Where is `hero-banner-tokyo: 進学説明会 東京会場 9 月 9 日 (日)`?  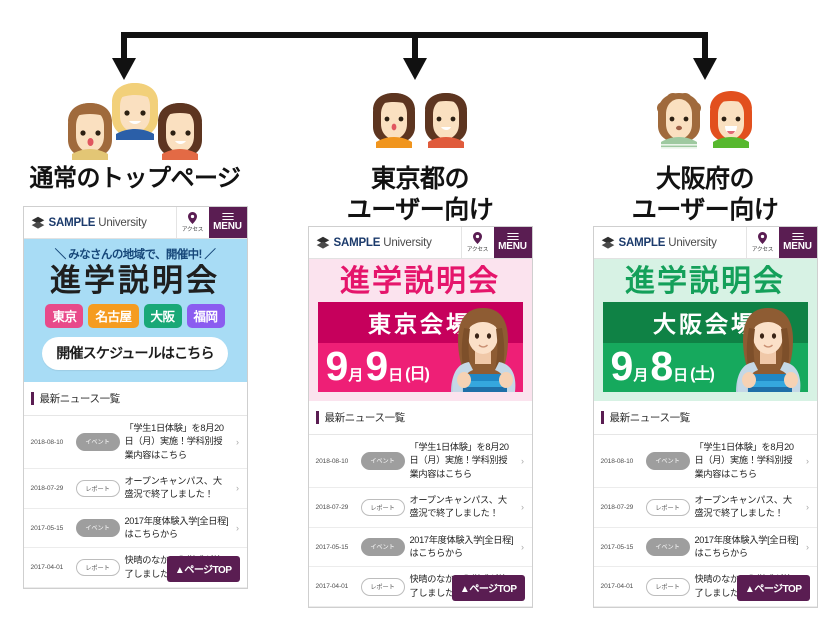 hero-banner-tokyo: 進学説明会 東京会場 9 月 9 日 (日) is located at coordinates (420, 330).